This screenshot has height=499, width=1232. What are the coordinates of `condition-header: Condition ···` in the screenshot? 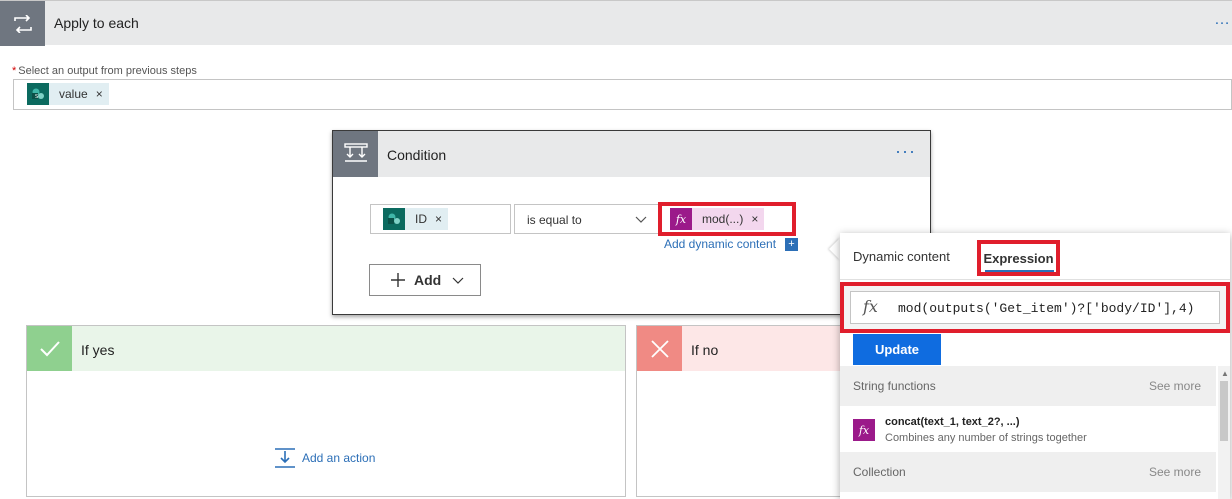 It's located at (631, 154).